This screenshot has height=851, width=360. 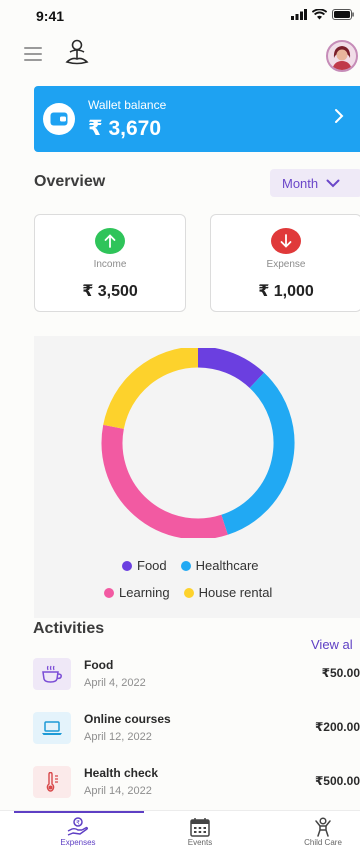 I want to click on profile-photo-icon, so click(x=342, y=56).